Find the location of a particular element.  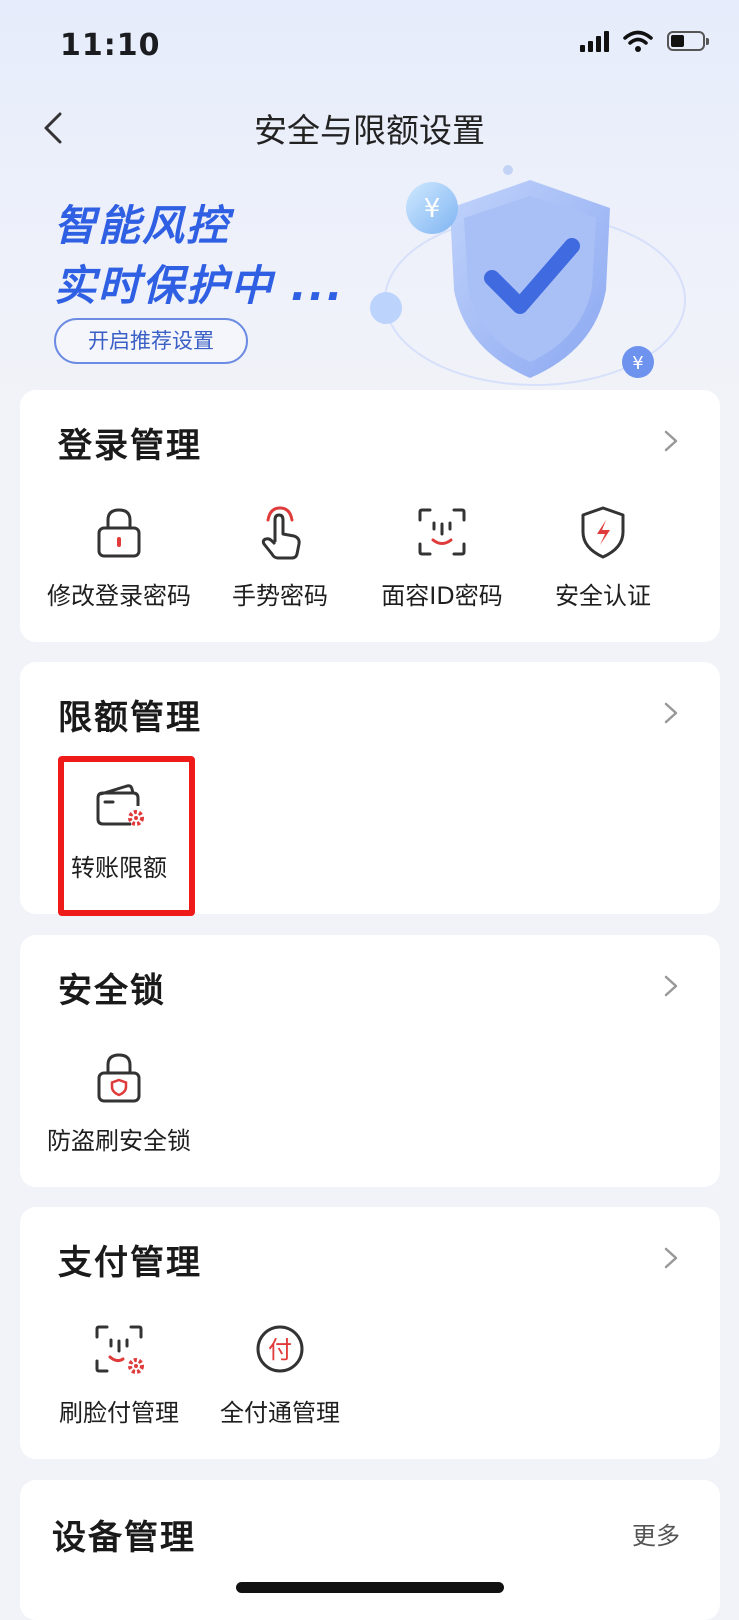

quanfutong-management-item: 付 全付通管理 is located at coordinates (280, 1373).